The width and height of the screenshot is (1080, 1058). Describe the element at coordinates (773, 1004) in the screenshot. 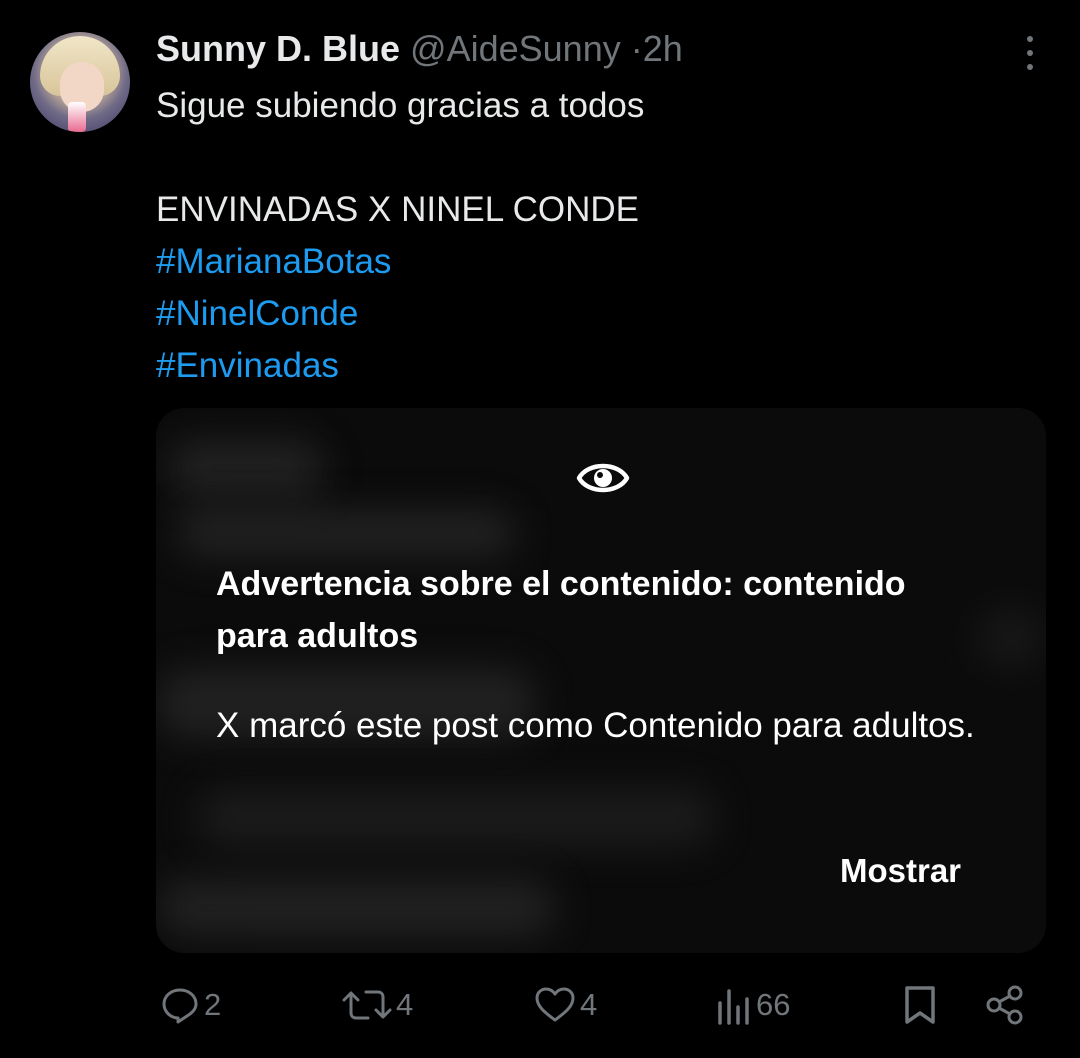

I see `view-count: 66` at that location.